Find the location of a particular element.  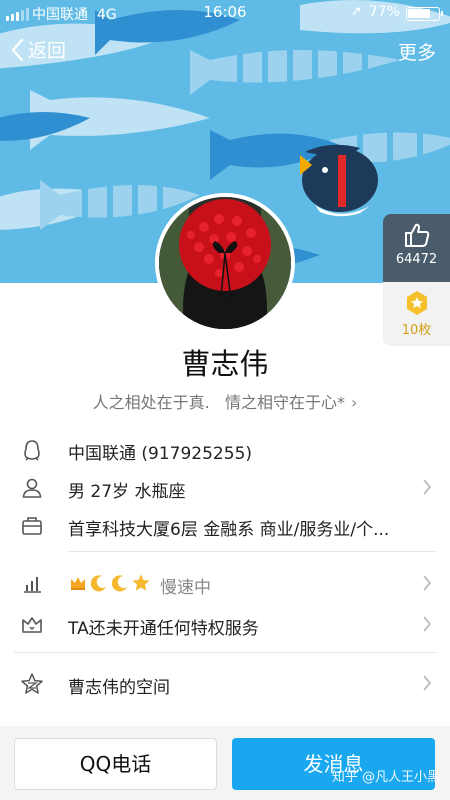

more-button: 更多 is located at coordinates (417, 51).